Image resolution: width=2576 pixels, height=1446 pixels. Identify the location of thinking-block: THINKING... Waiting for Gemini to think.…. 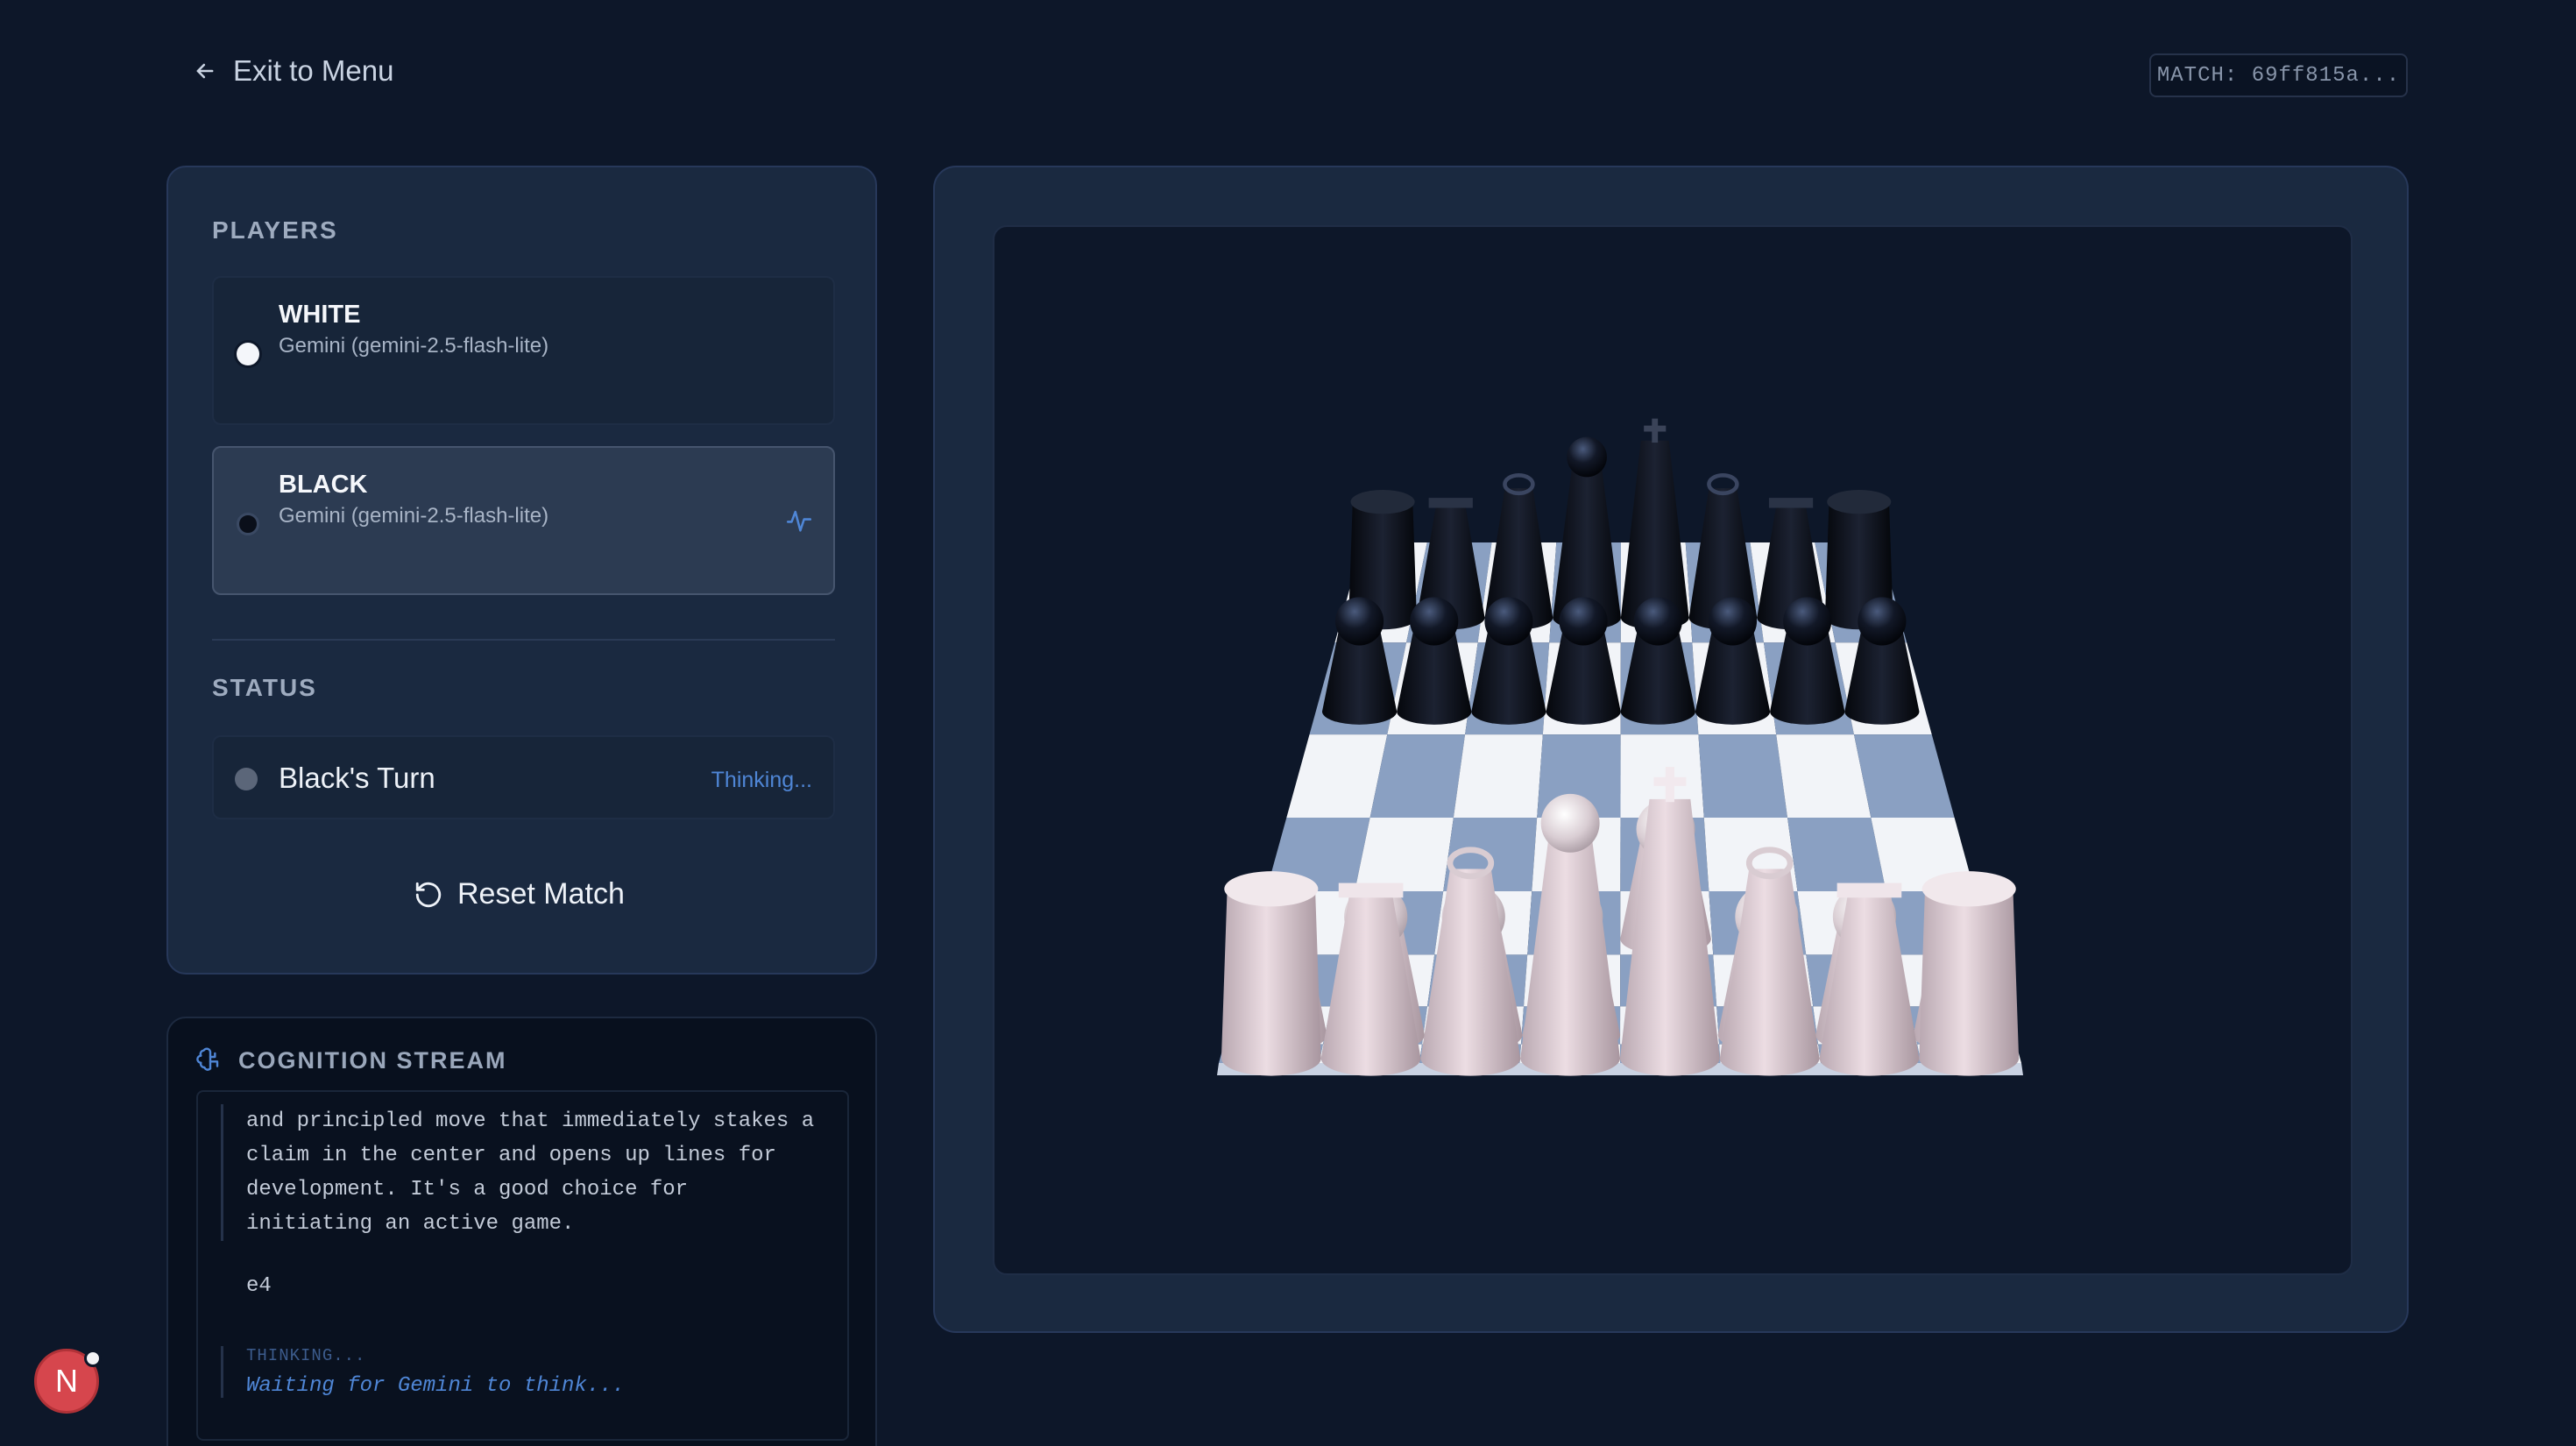
(423, 1372).